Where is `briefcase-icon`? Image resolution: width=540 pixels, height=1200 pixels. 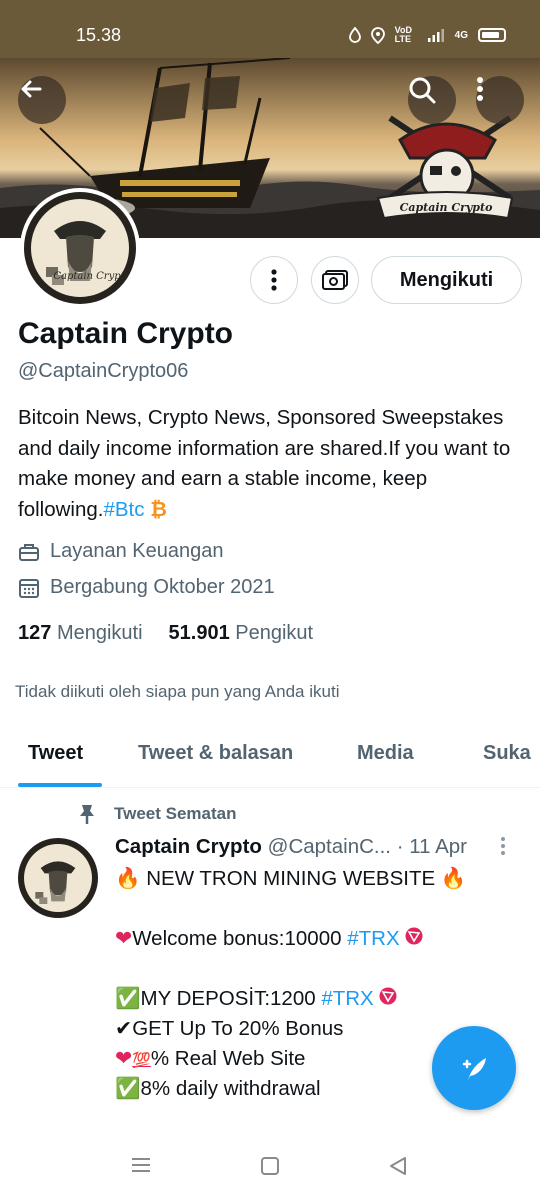 briefcase-icon is located at coordinates (29, 552).